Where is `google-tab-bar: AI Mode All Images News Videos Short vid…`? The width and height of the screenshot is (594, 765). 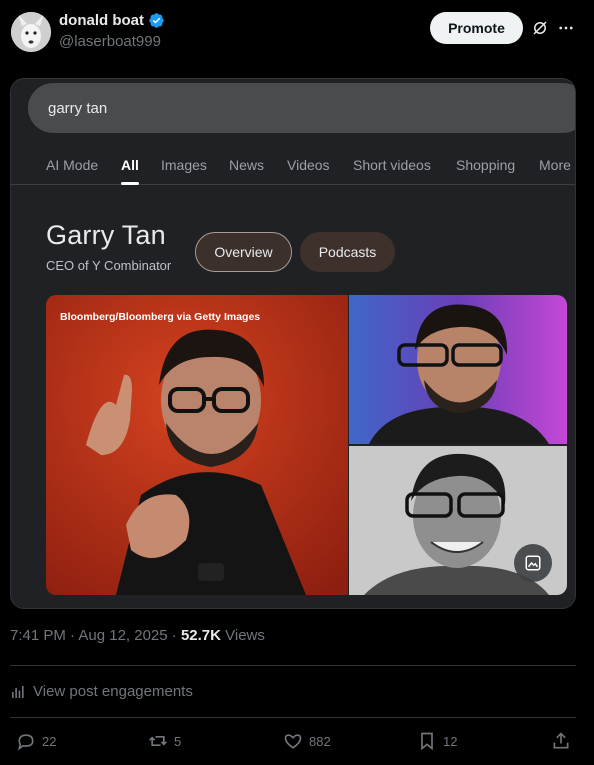 google-tab-bar: AI Mode All Images News Videos Short vid… is located at coordinates (293, 163).